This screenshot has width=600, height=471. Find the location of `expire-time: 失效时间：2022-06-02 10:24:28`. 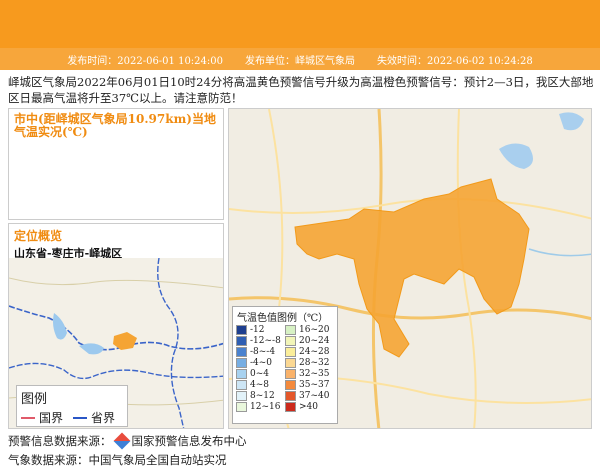

expire-time: 失效时间：2022-06-02 10:24:28 is located at coordinates (455, 61).